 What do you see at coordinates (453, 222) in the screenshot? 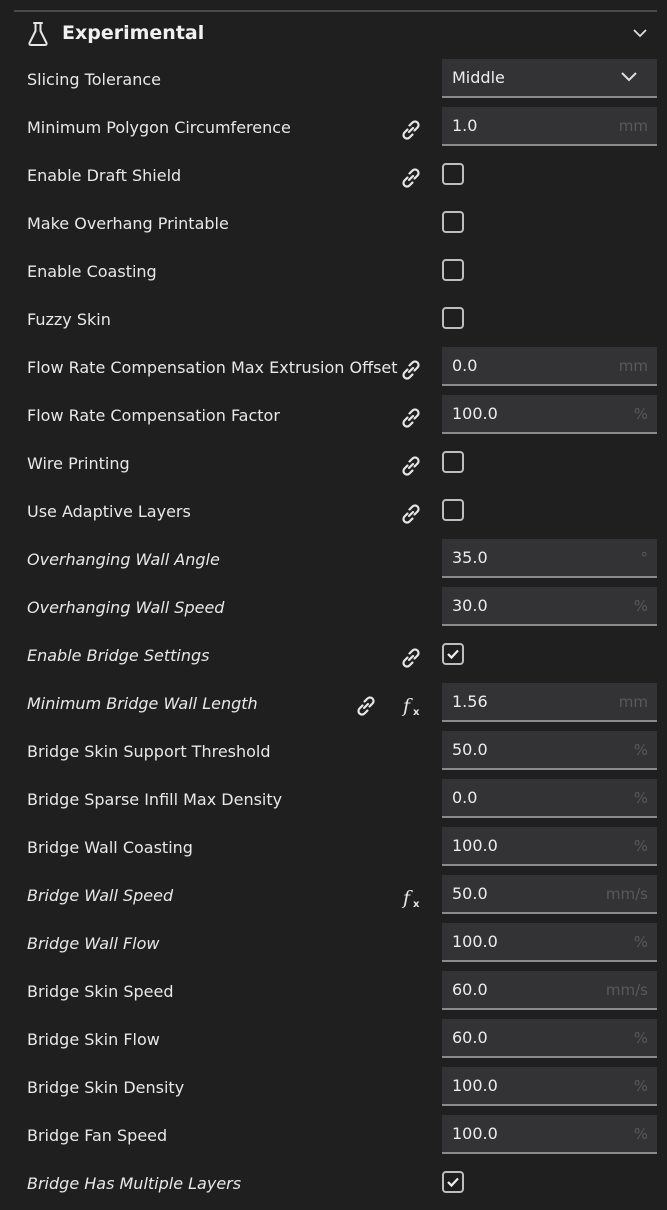
I see `make-overhang-printable-checkbox` at bounding box center [453, 222].